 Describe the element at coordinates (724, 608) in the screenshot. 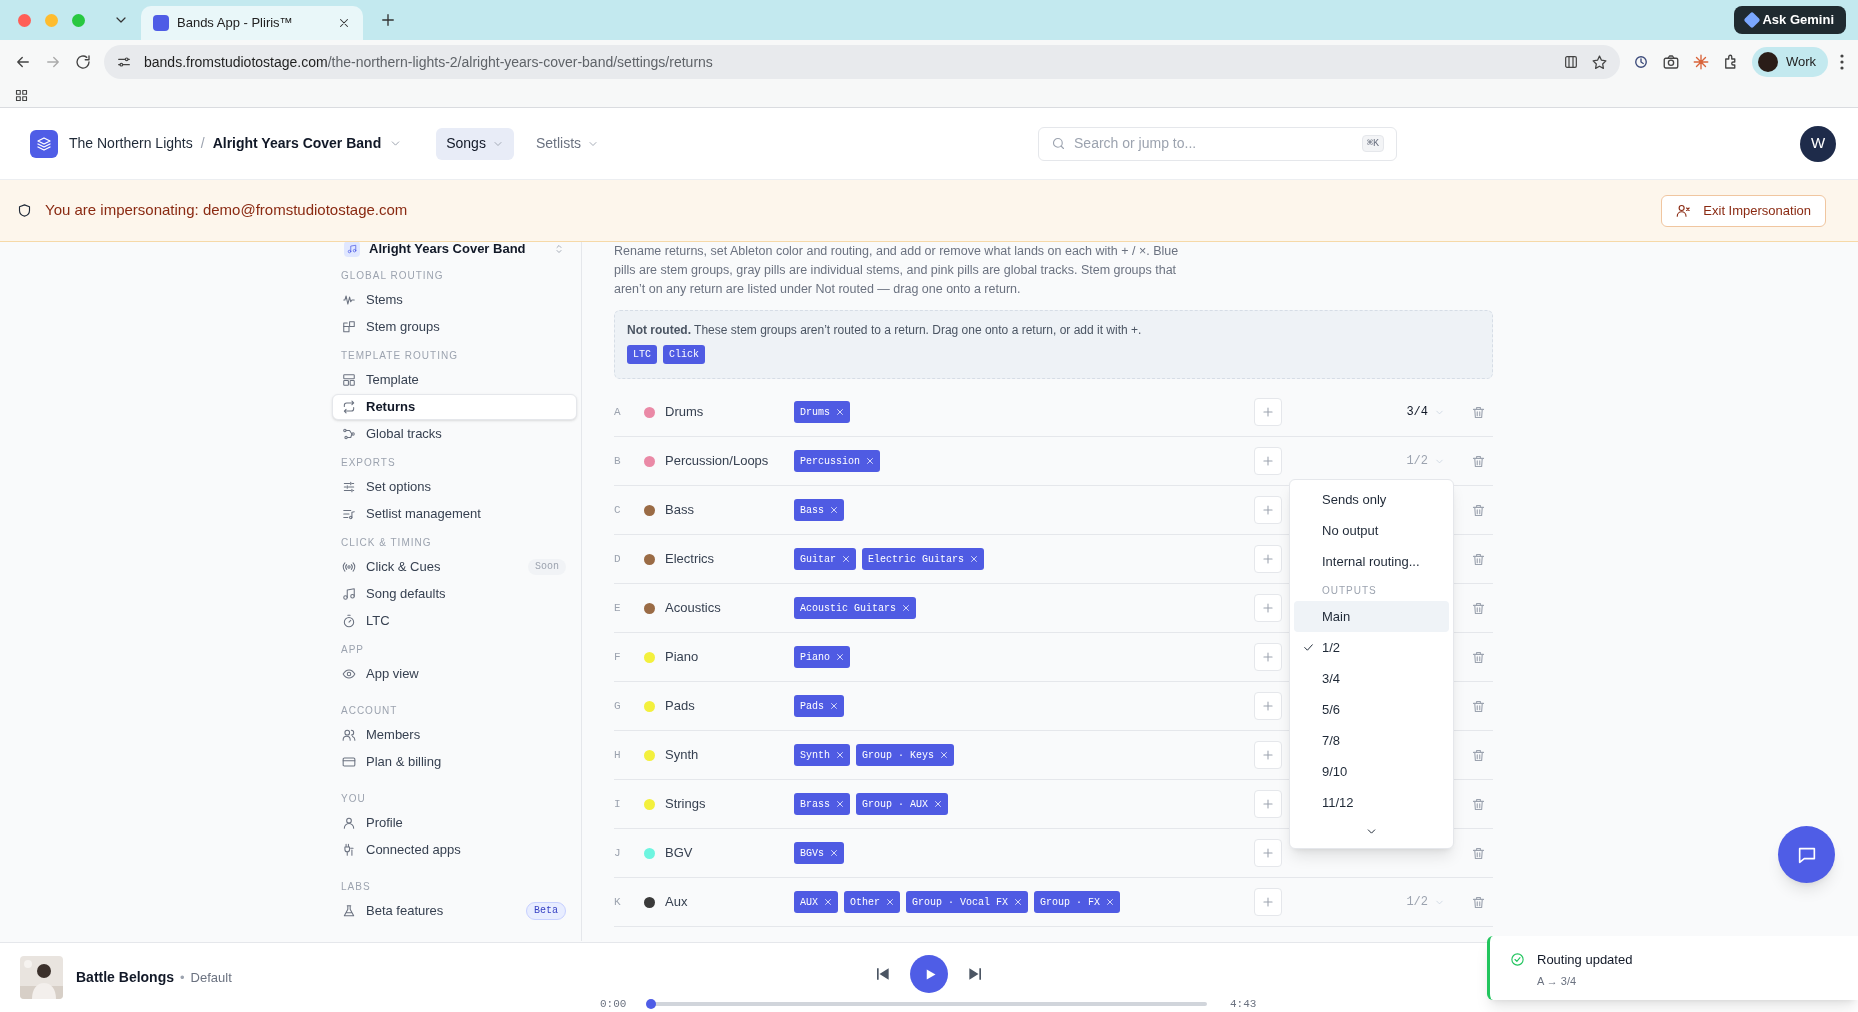

I see `return-name: Acoustics` at that location.